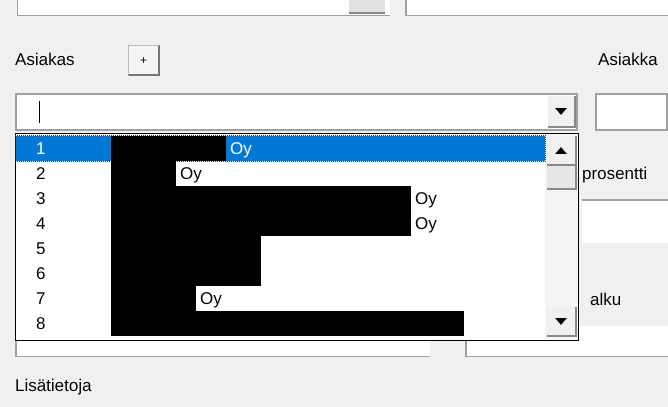  What do you see at coordinates (144, 60) in the screenshot?
I see `add-button: +` at bounding box center [144, 60].